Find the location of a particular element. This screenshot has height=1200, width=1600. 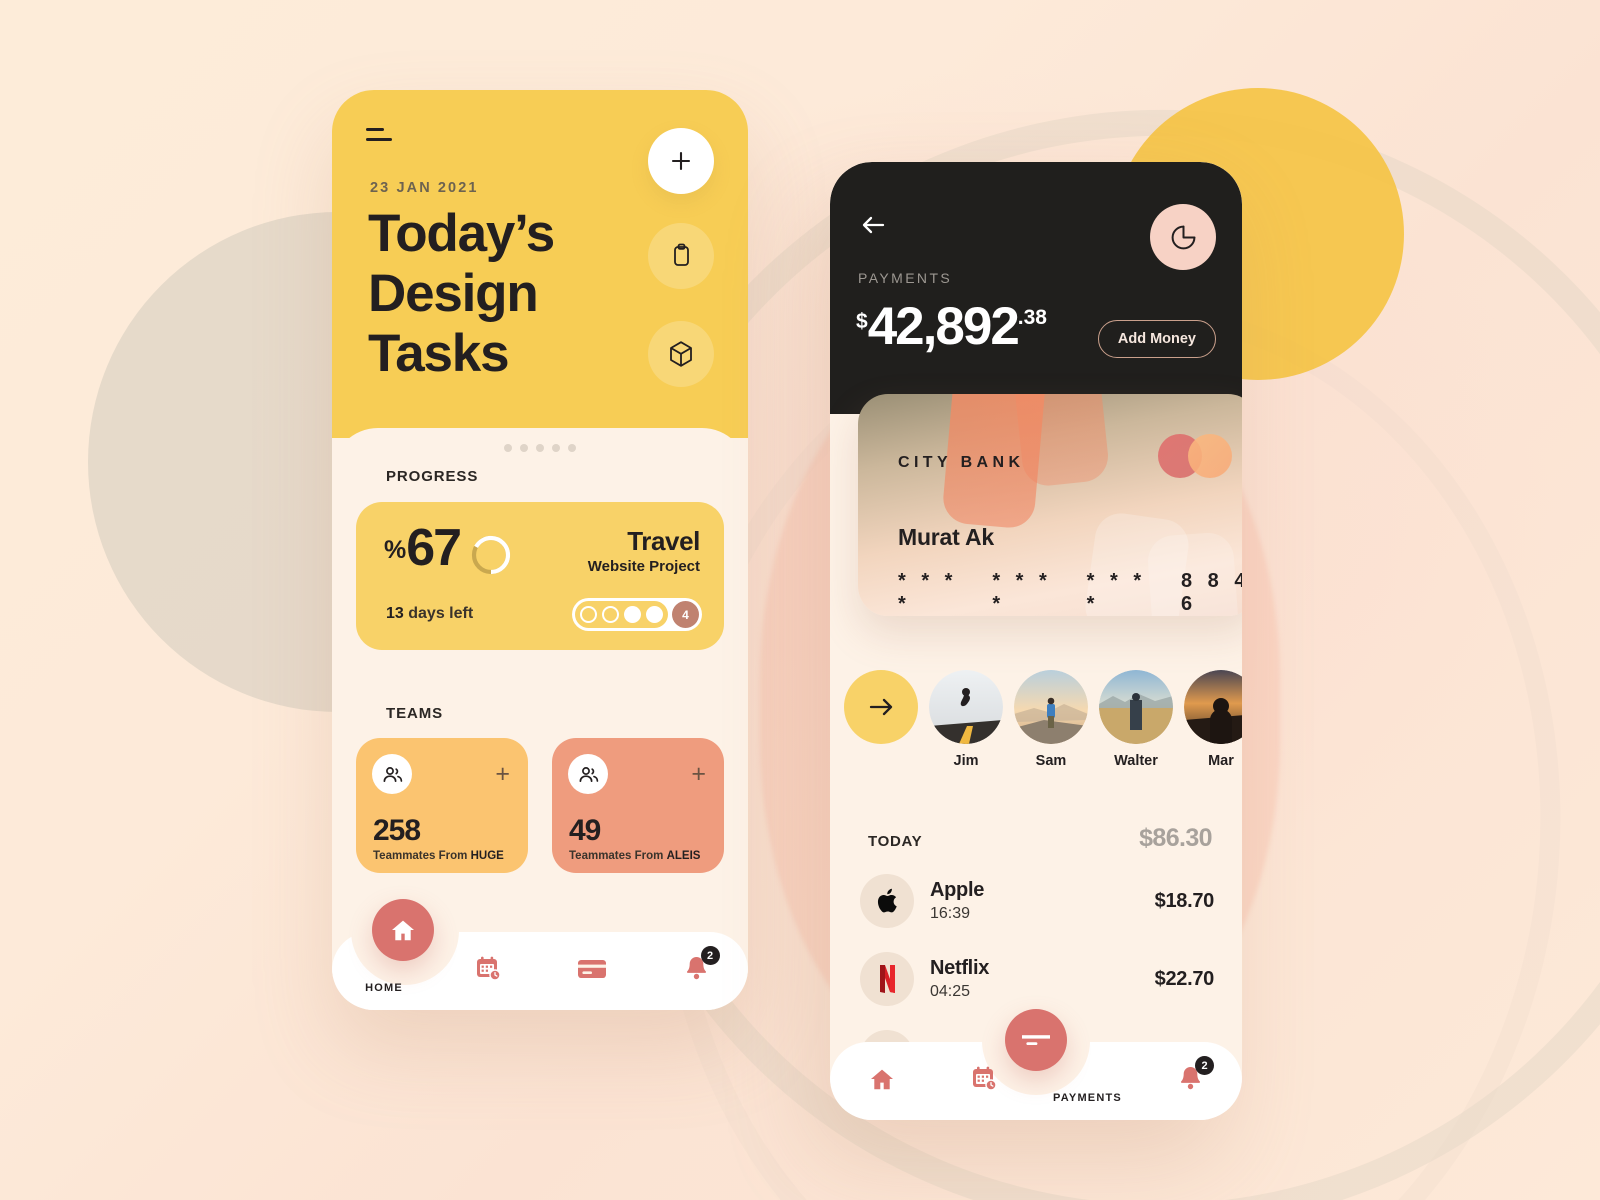

calendar-clock-icon is located at coordinates (984, 1081).